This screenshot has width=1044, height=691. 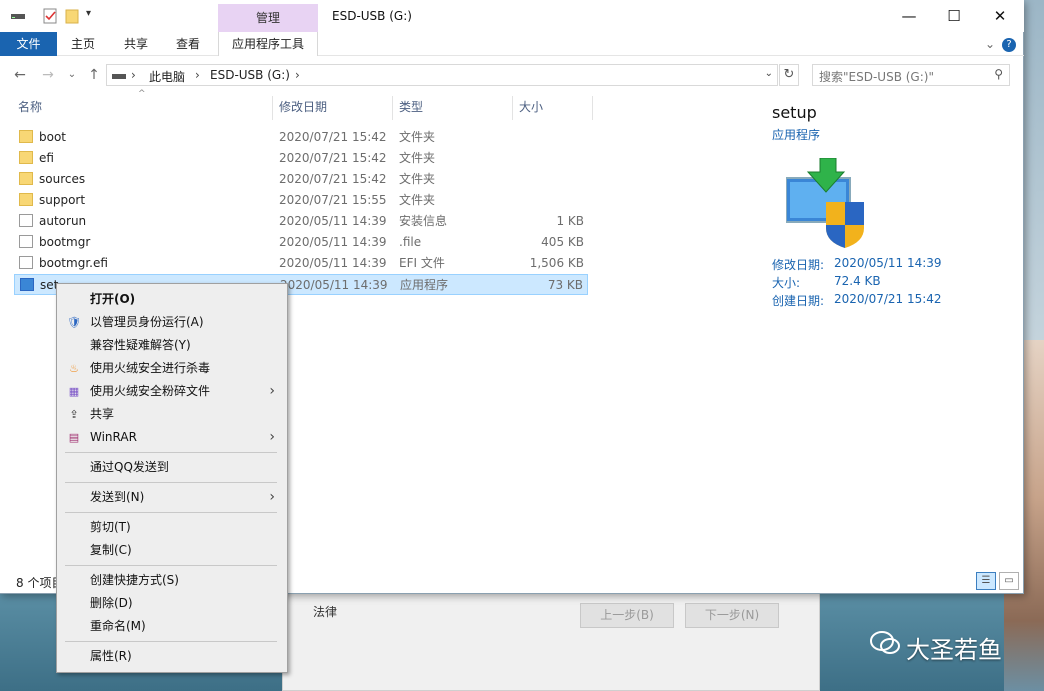 What do you see at coordinates (72, 16) in the screenshot?
I see `new-folder-icon` at bounding box center [72, 16].